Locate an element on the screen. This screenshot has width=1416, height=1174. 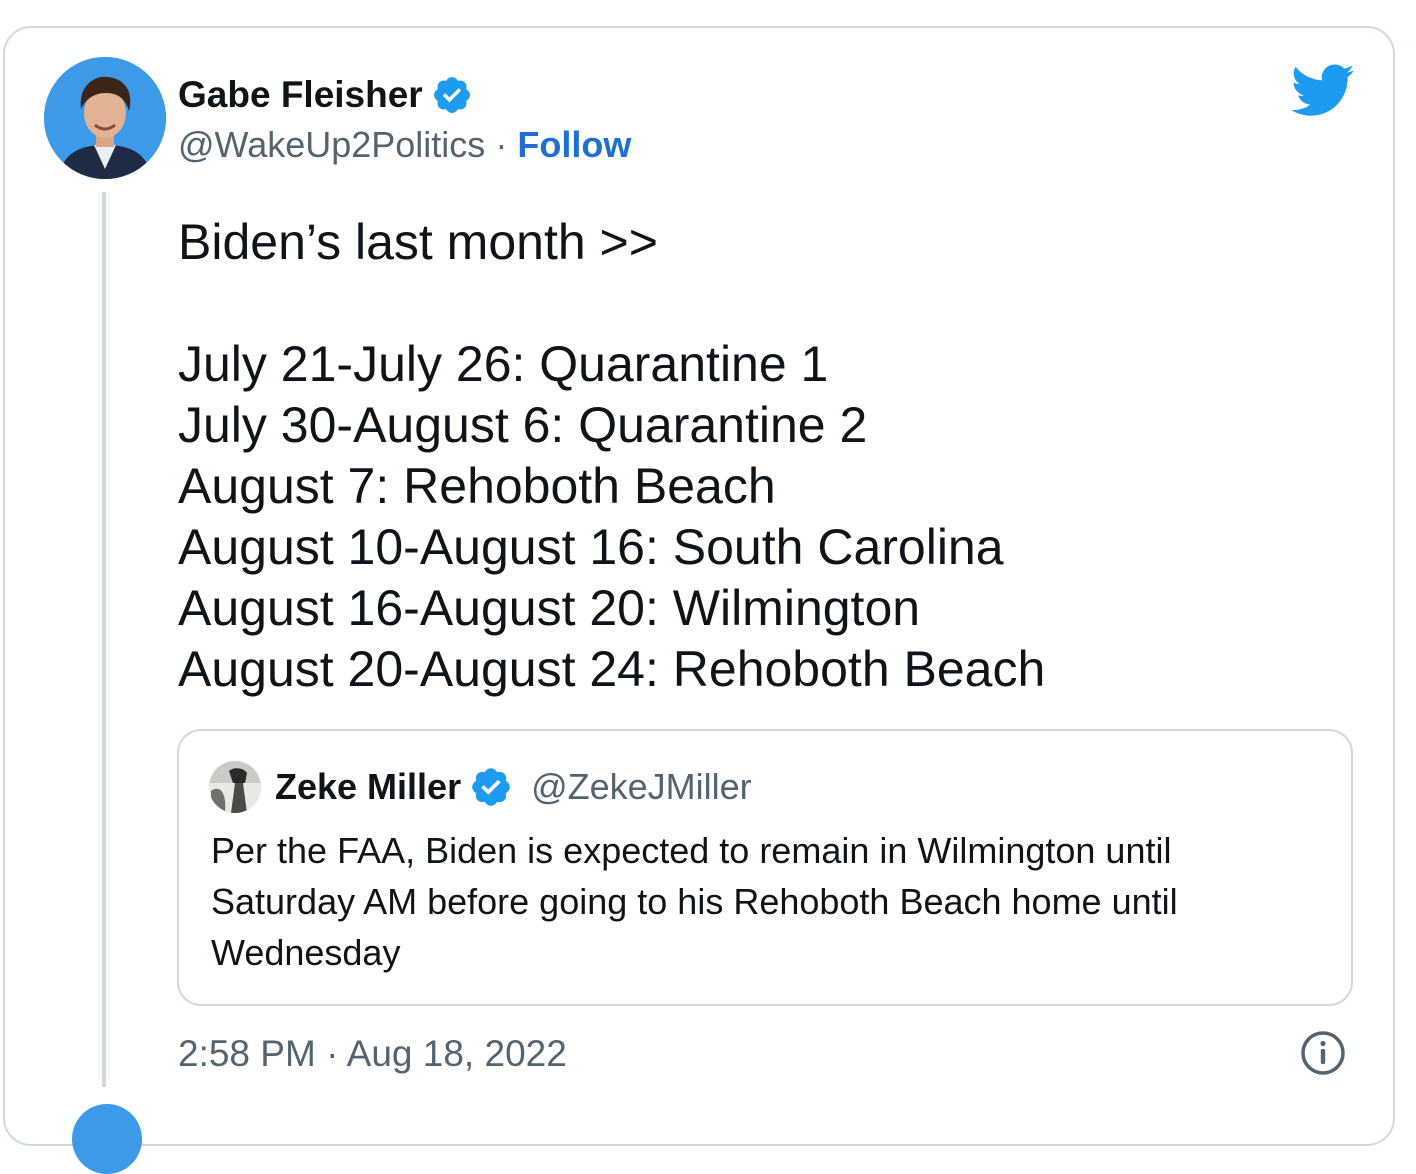
quoted-verified-badge-icon is located at coordinates (491, 787).